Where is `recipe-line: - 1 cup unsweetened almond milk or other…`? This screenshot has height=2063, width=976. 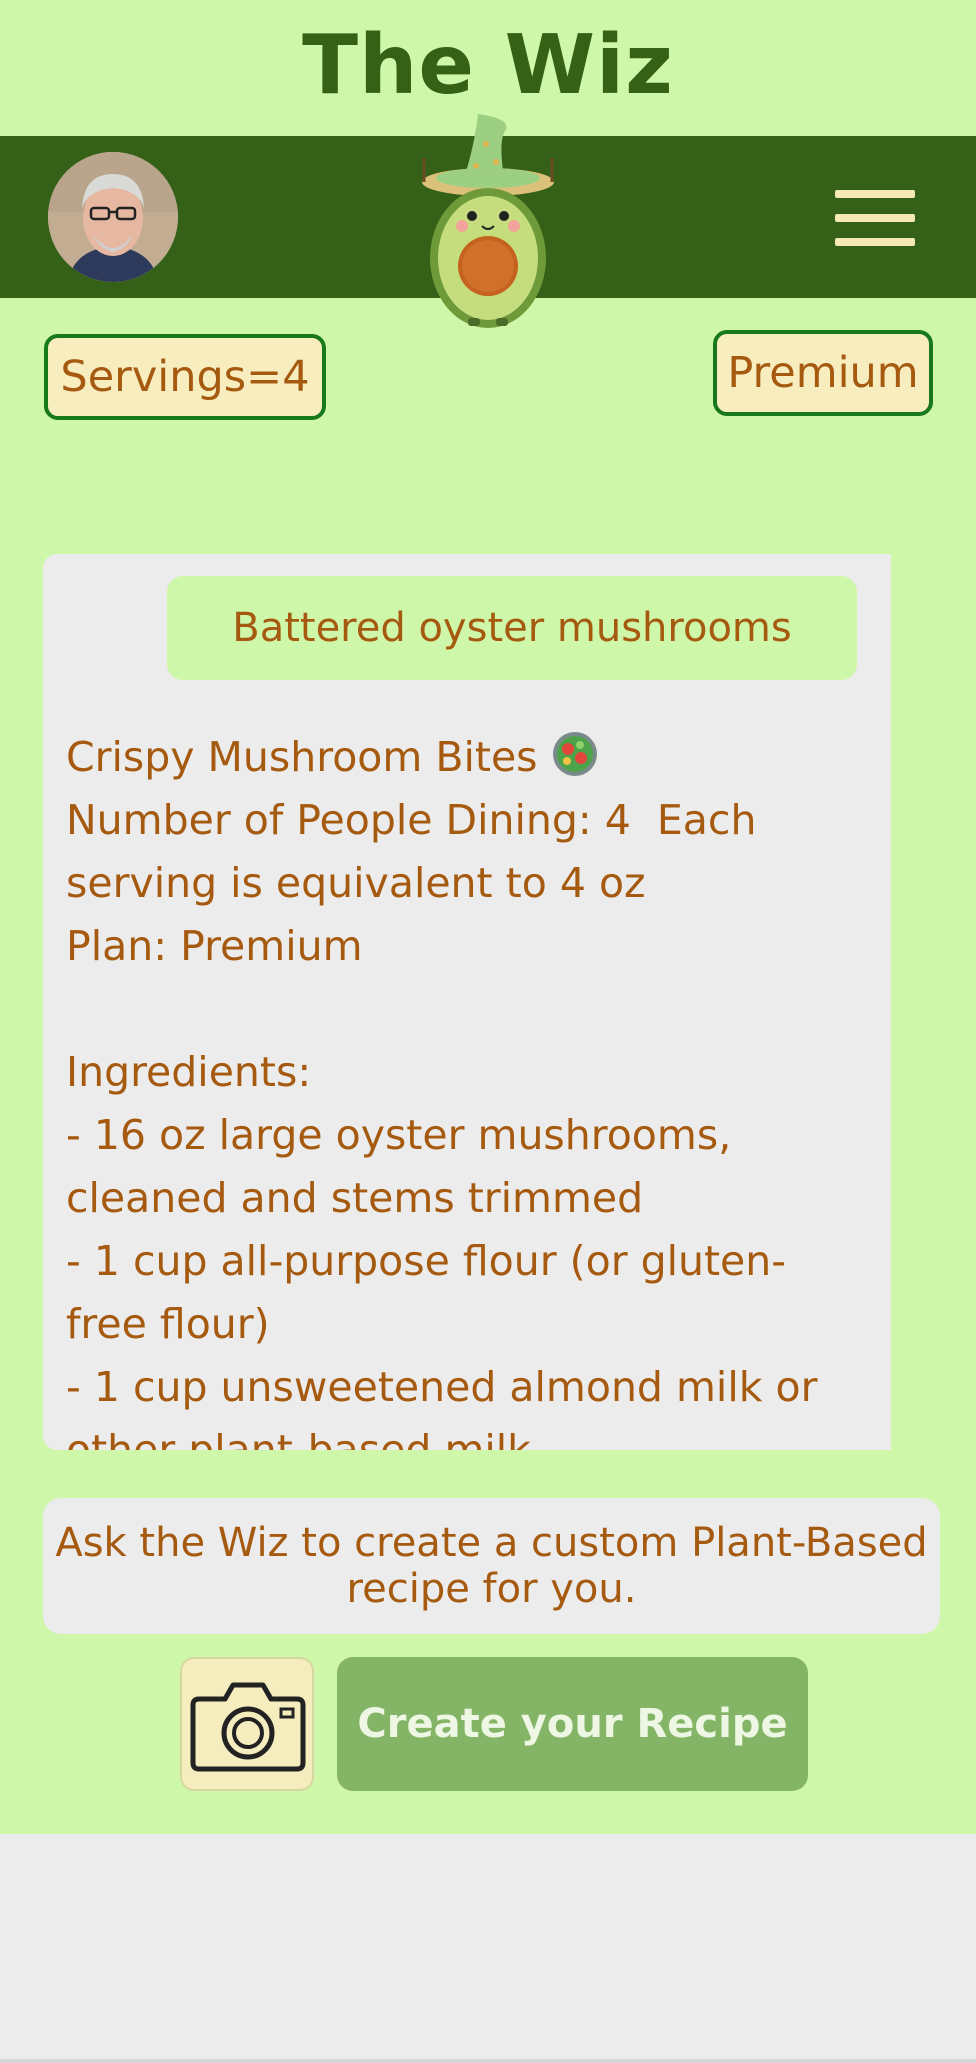
recipe-line: - 1 cup unsweetened almond milk or other… is located at coordinates (448, 1406).